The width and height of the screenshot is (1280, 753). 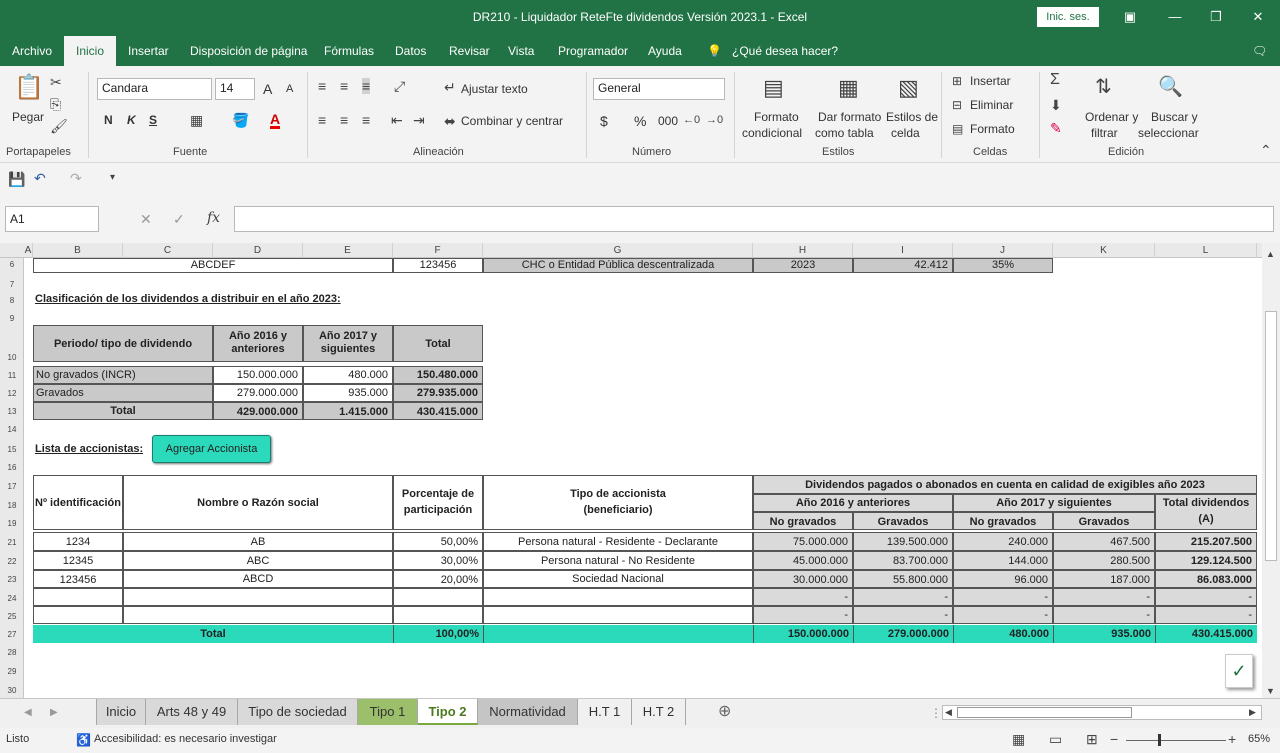 I want to click on sh-id, so click(x=78, y=615).